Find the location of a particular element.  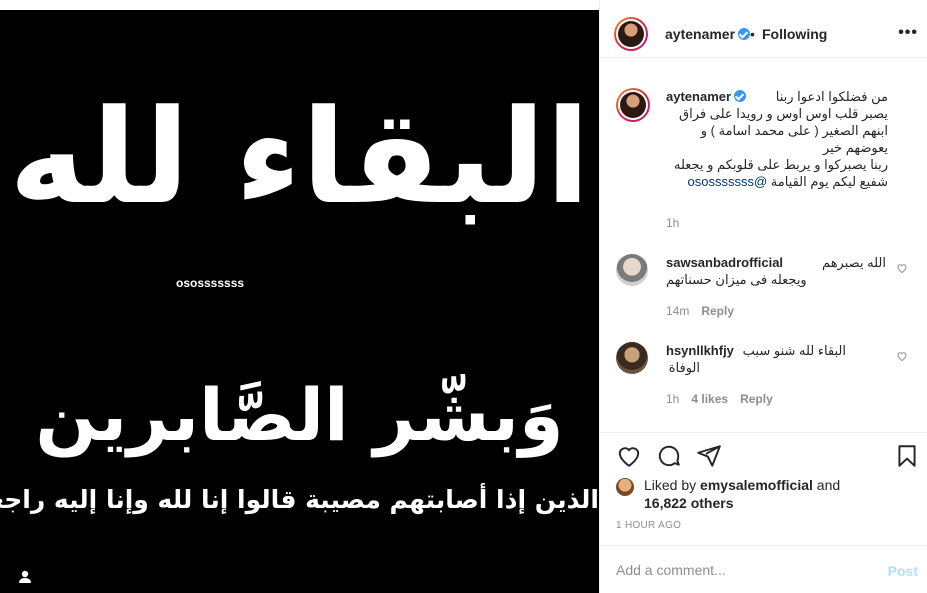

caption-mention: @ososssssss is located at coordinates (727, 181).